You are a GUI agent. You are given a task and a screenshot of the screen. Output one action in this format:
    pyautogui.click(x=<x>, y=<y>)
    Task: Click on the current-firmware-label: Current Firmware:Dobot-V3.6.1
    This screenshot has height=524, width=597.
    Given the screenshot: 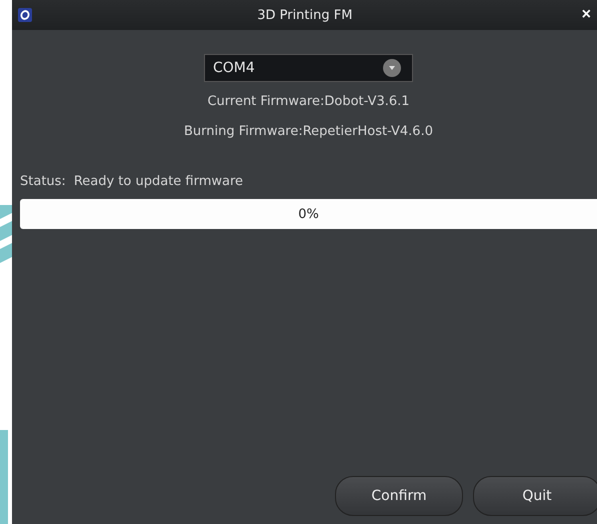 What is the action you would take?
    pyautogui.click(x=308, y=102)
    